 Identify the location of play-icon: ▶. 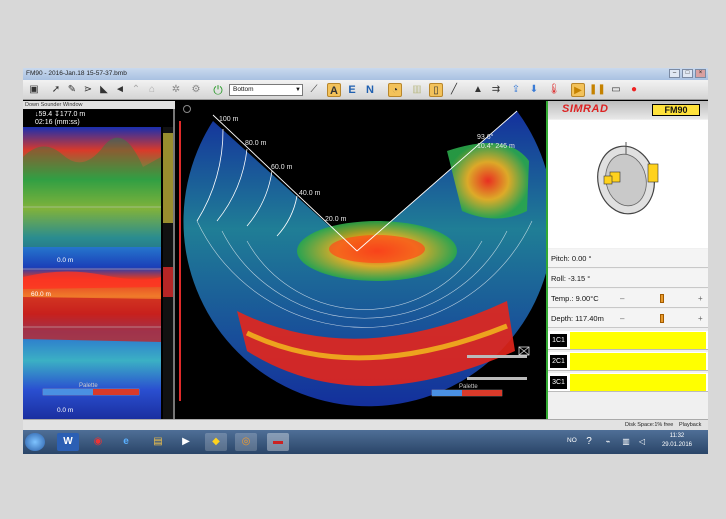
(578, 90).